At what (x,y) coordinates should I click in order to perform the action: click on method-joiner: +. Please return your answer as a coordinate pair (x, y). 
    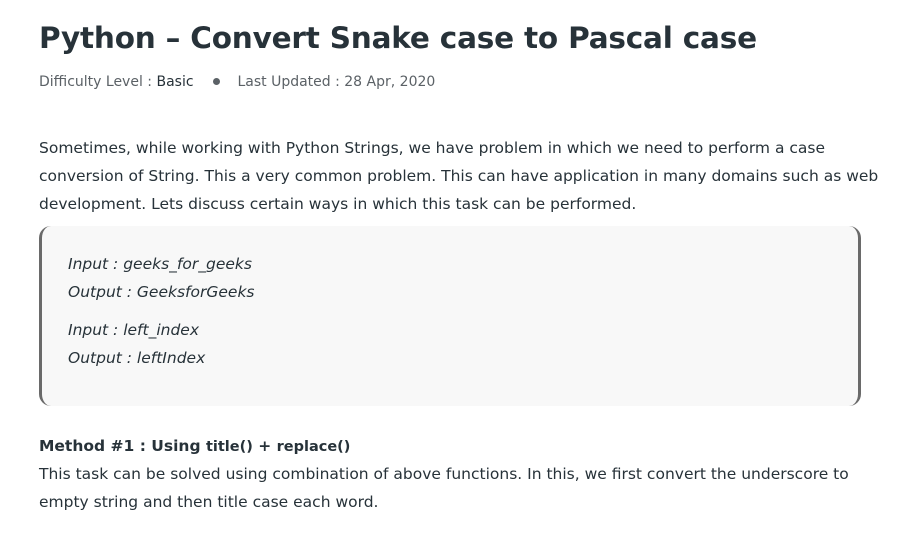
    Looking at the image, I should click on (264, 446).